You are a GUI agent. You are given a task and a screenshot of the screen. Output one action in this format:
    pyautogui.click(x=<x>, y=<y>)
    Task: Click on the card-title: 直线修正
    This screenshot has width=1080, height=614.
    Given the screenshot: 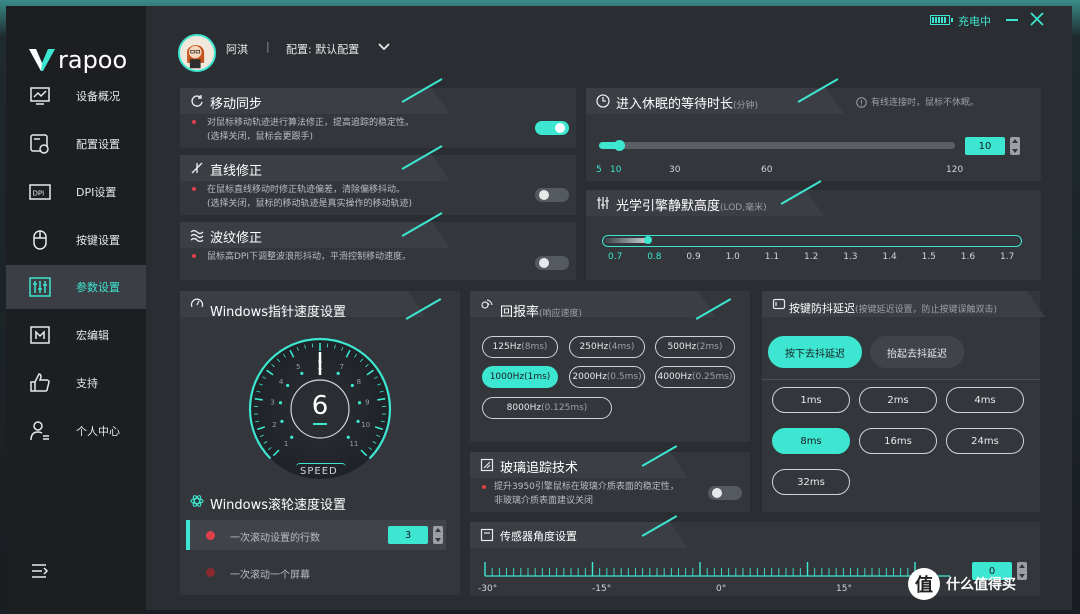 What is the action you would take?
    pyautogui.click(x=236, y=171)
    